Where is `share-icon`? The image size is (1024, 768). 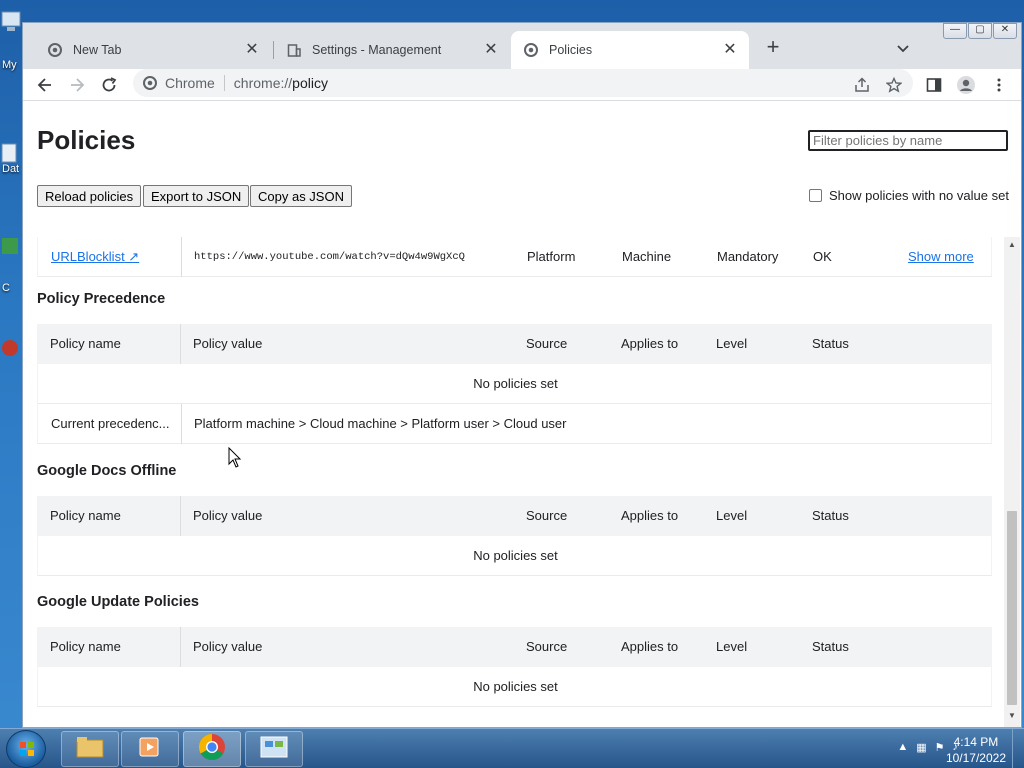 share-icon is located at coordinates (862, 85).